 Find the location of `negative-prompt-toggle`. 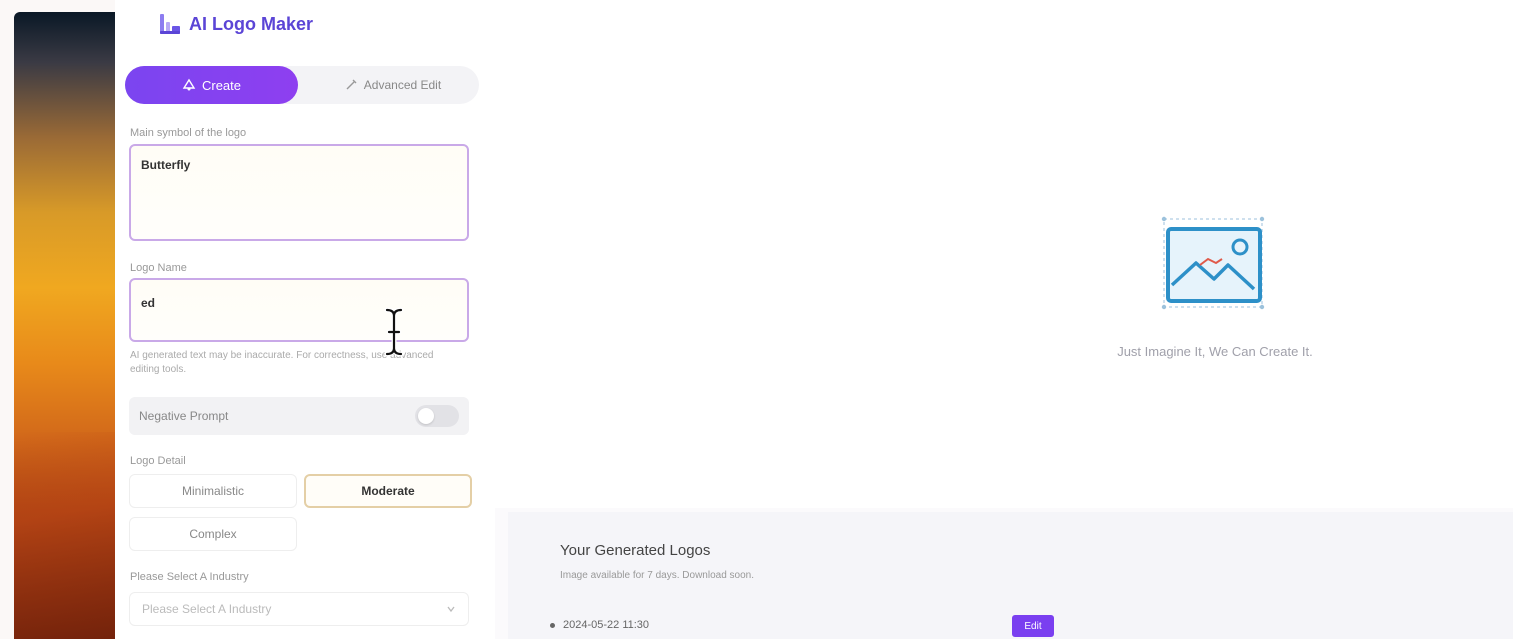

negative-prompt-toggle is located at coordinates (437, 416).